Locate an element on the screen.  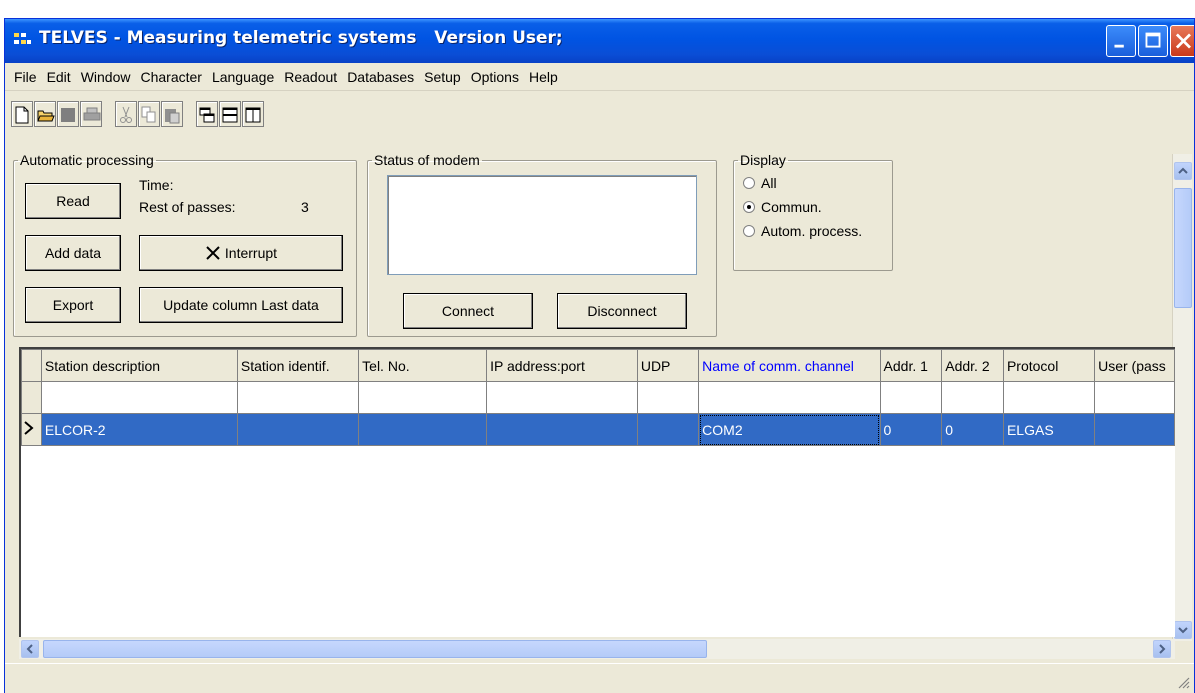
vertical-scroll-thumb is located at coordinates (1183, 248).